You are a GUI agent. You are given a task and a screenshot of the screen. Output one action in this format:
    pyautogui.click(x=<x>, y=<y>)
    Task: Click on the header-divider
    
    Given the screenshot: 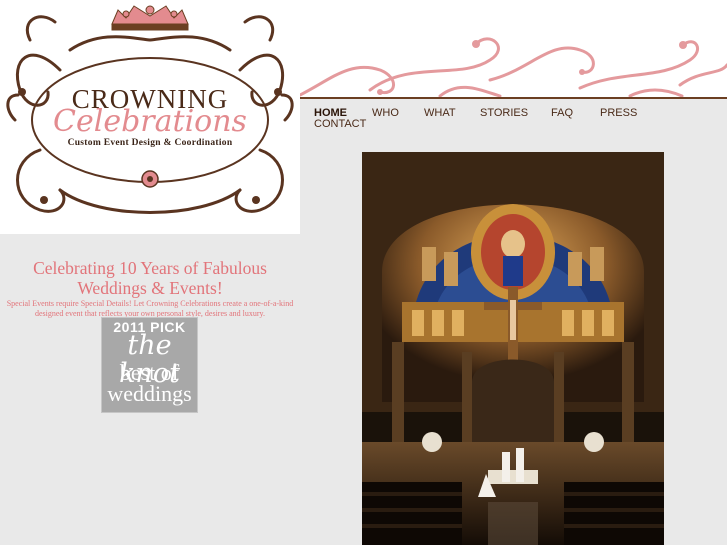 What is the action you would take?
    pyautogui.click(x=513, y=98)
    